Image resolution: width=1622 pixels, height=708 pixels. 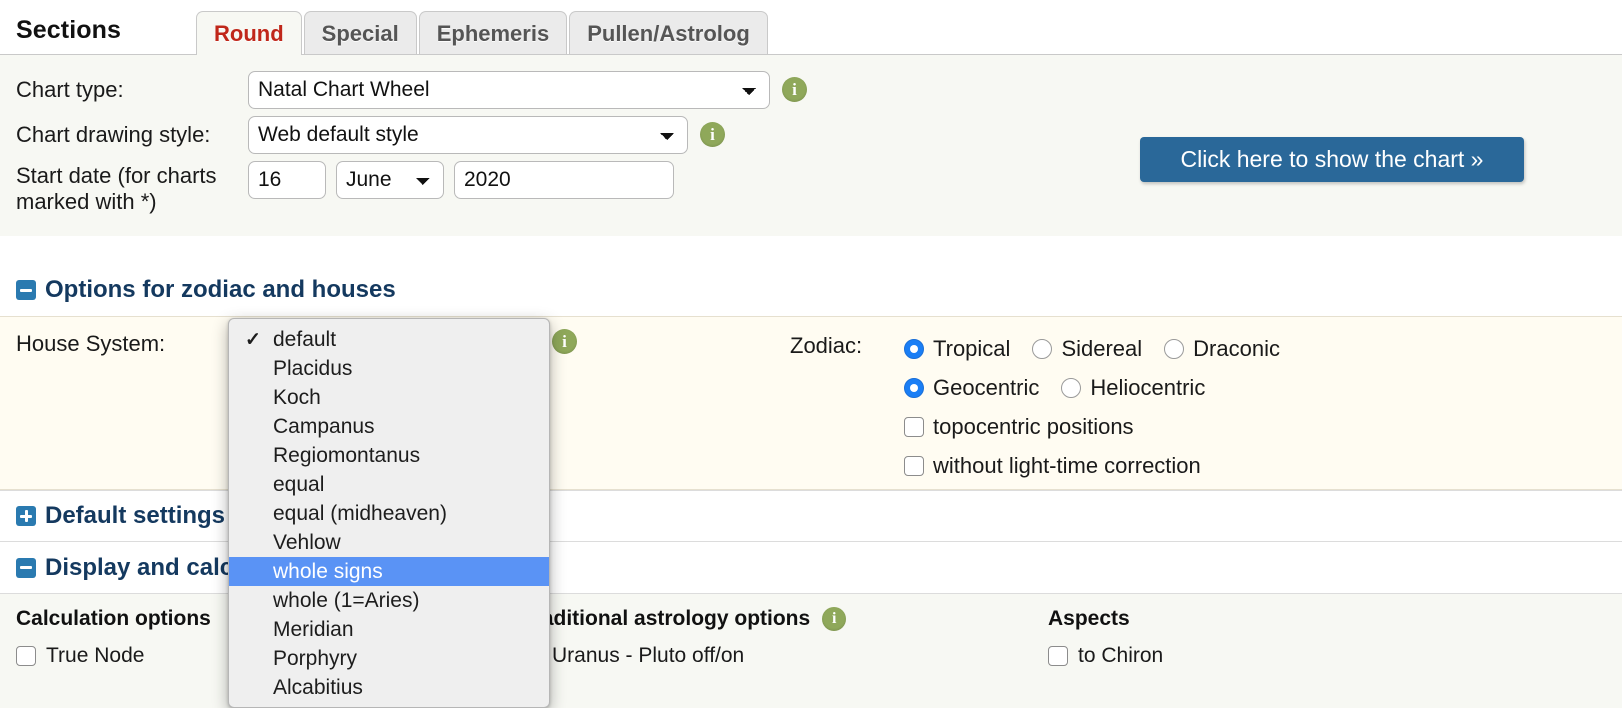 What do you see at coordinates (1105, 637) in the screenshot?
I see `aspects-column: Aspects to Chiron` at bounding box center [1105, 637].